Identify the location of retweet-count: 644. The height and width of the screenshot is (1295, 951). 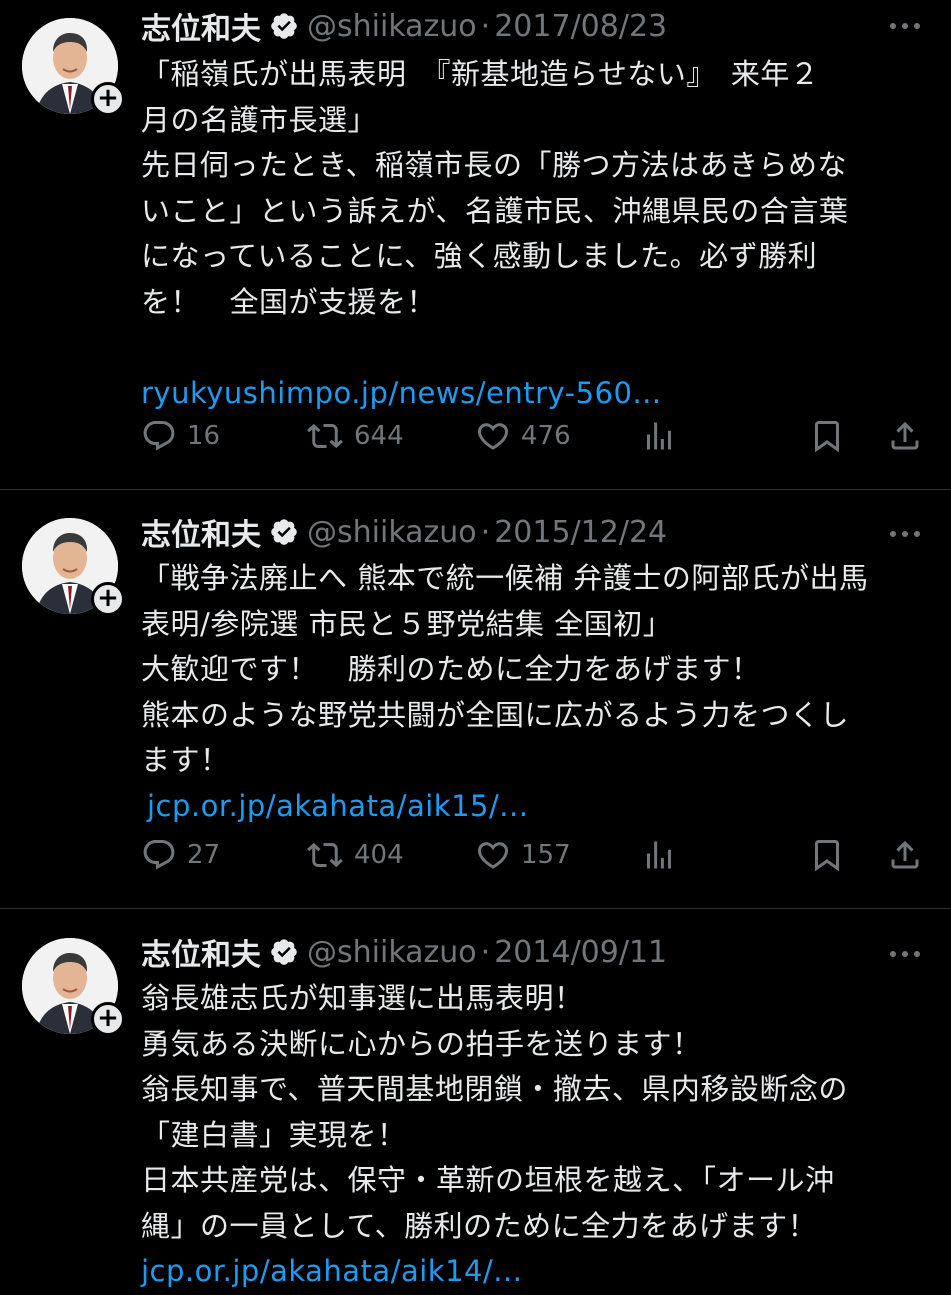
(379, 436).